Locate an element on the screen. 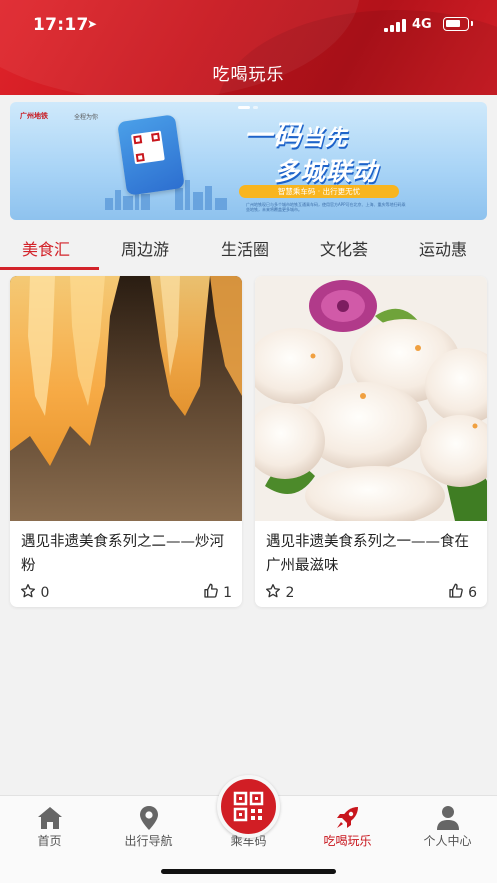 This screenshot has height=883, width=497. banner-brand: 广州地铁 is located at coordinates (34, 116).